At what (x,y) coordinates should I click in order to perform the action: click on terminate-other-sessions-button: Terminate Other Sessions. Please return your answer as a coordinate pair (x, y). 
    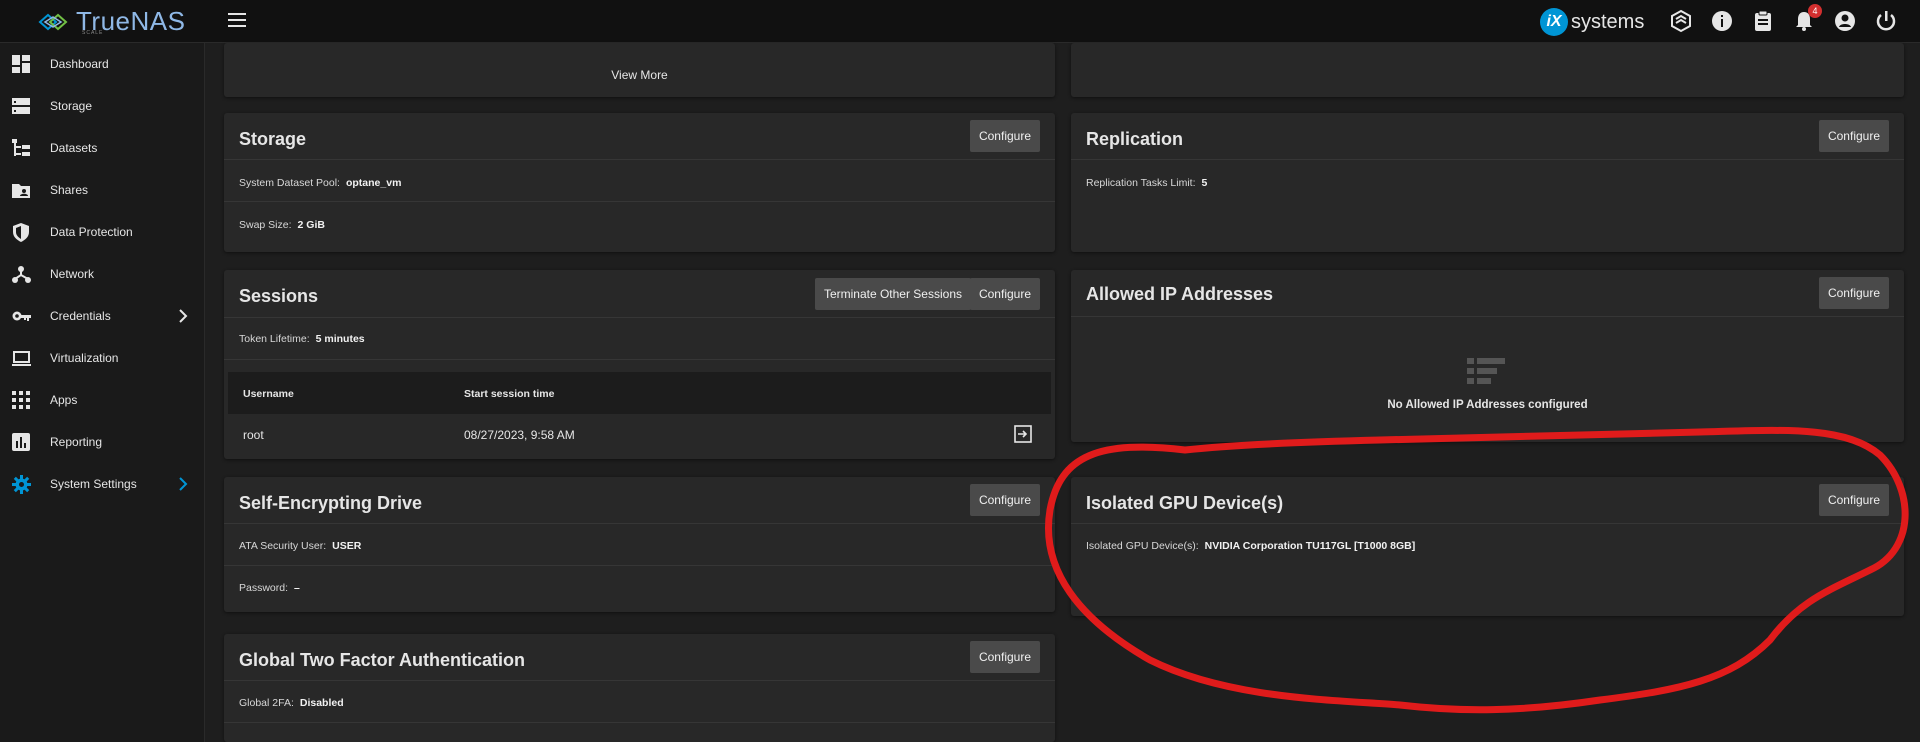
    Looking at the image, I should click on (892, 294).